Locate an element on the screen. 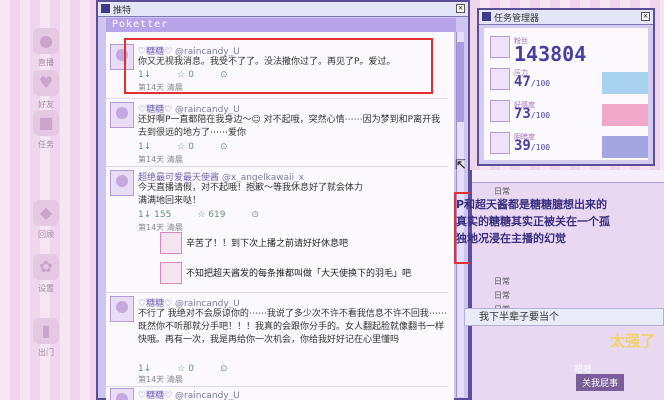 This screenshot has height=400, width=664. desktop-icon-review: ◆ 回顾 is located at coordinates (46, 220).